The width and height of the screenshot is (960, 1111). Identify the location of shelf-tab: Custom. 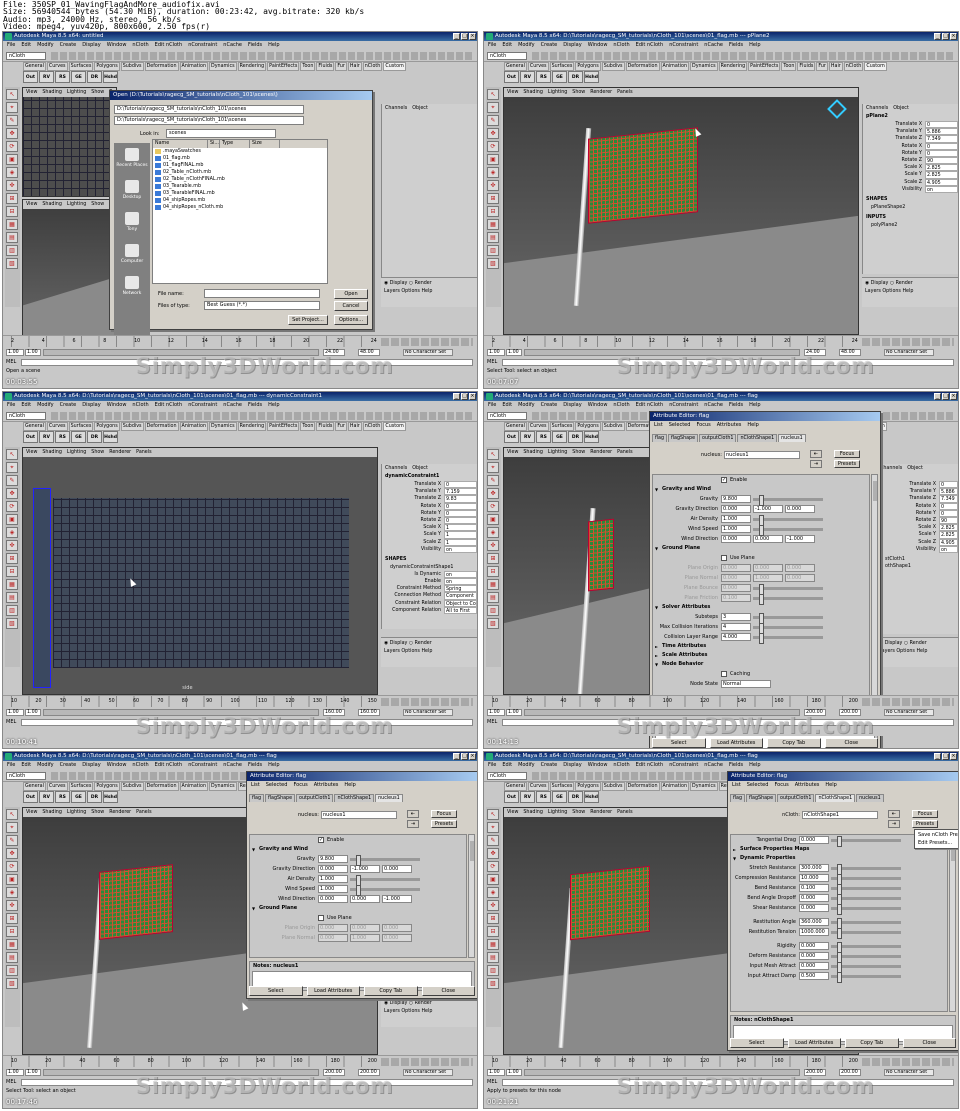
(394, 426).